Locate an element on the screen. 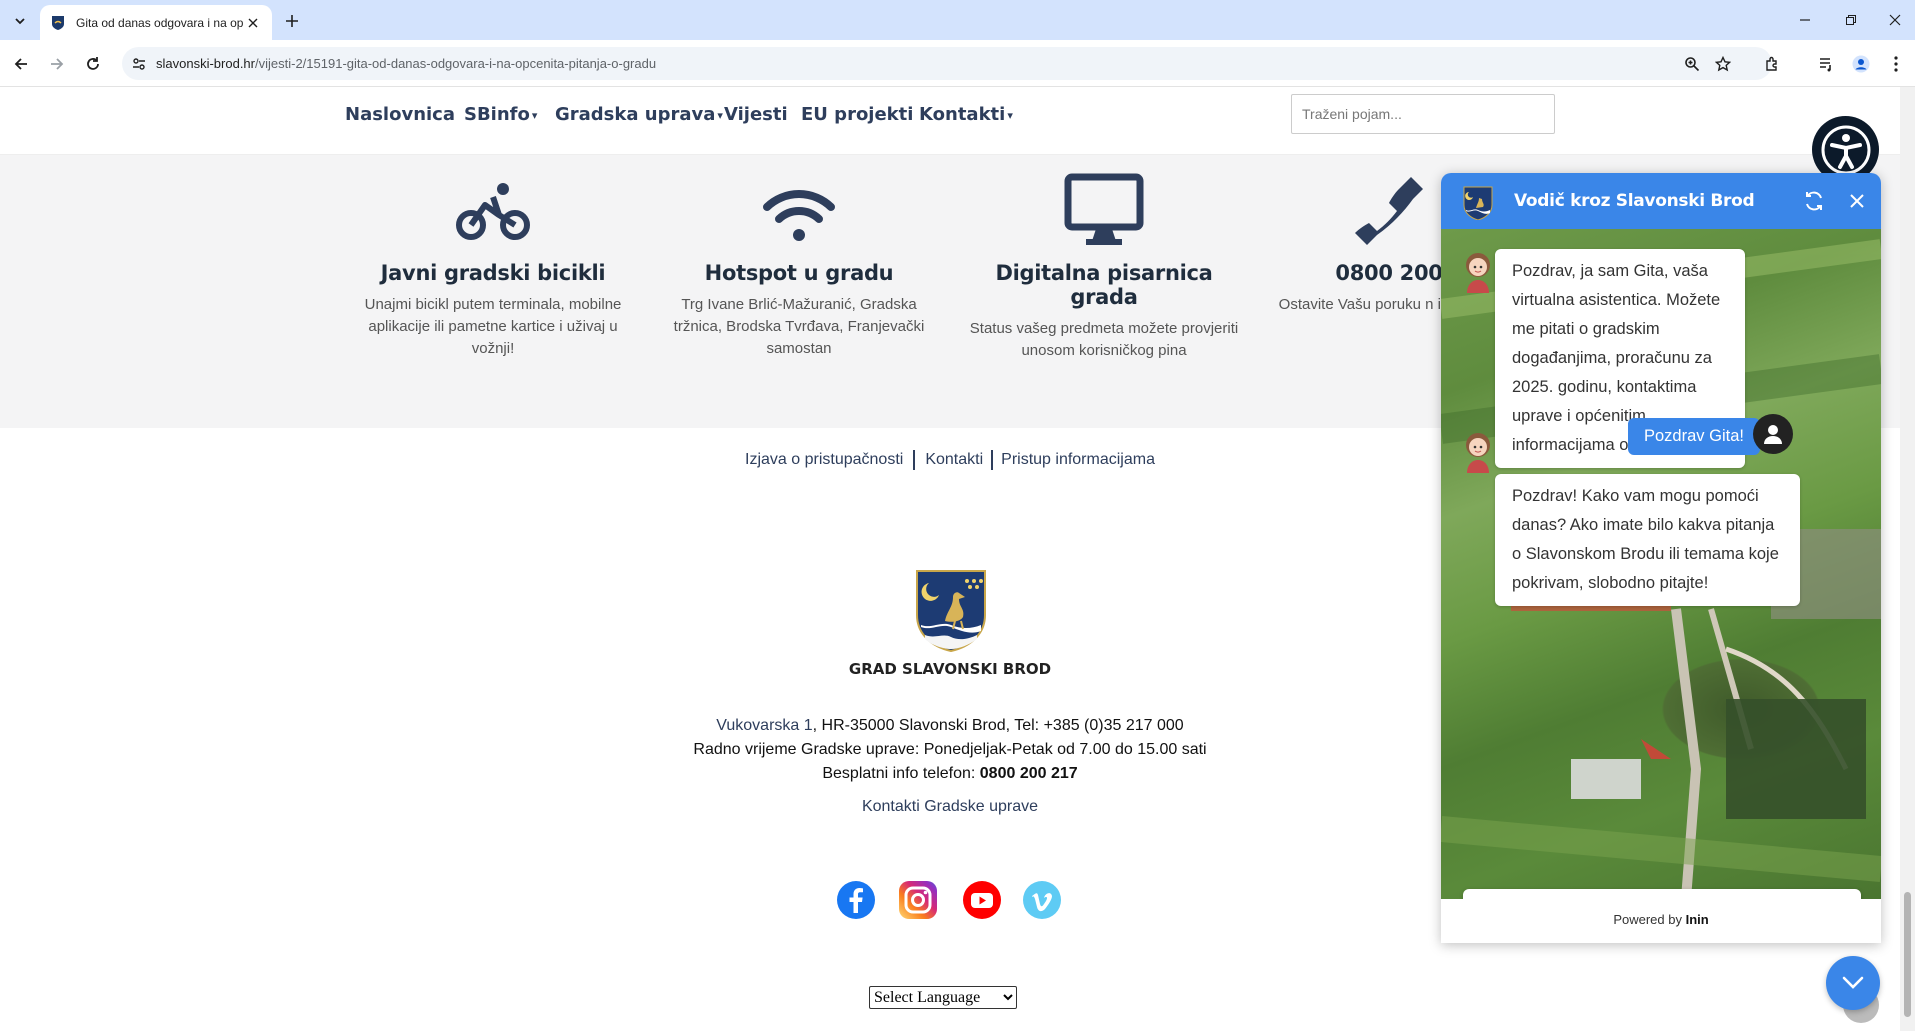  nav-label: EU projekti is located at coordinates (857, 114).